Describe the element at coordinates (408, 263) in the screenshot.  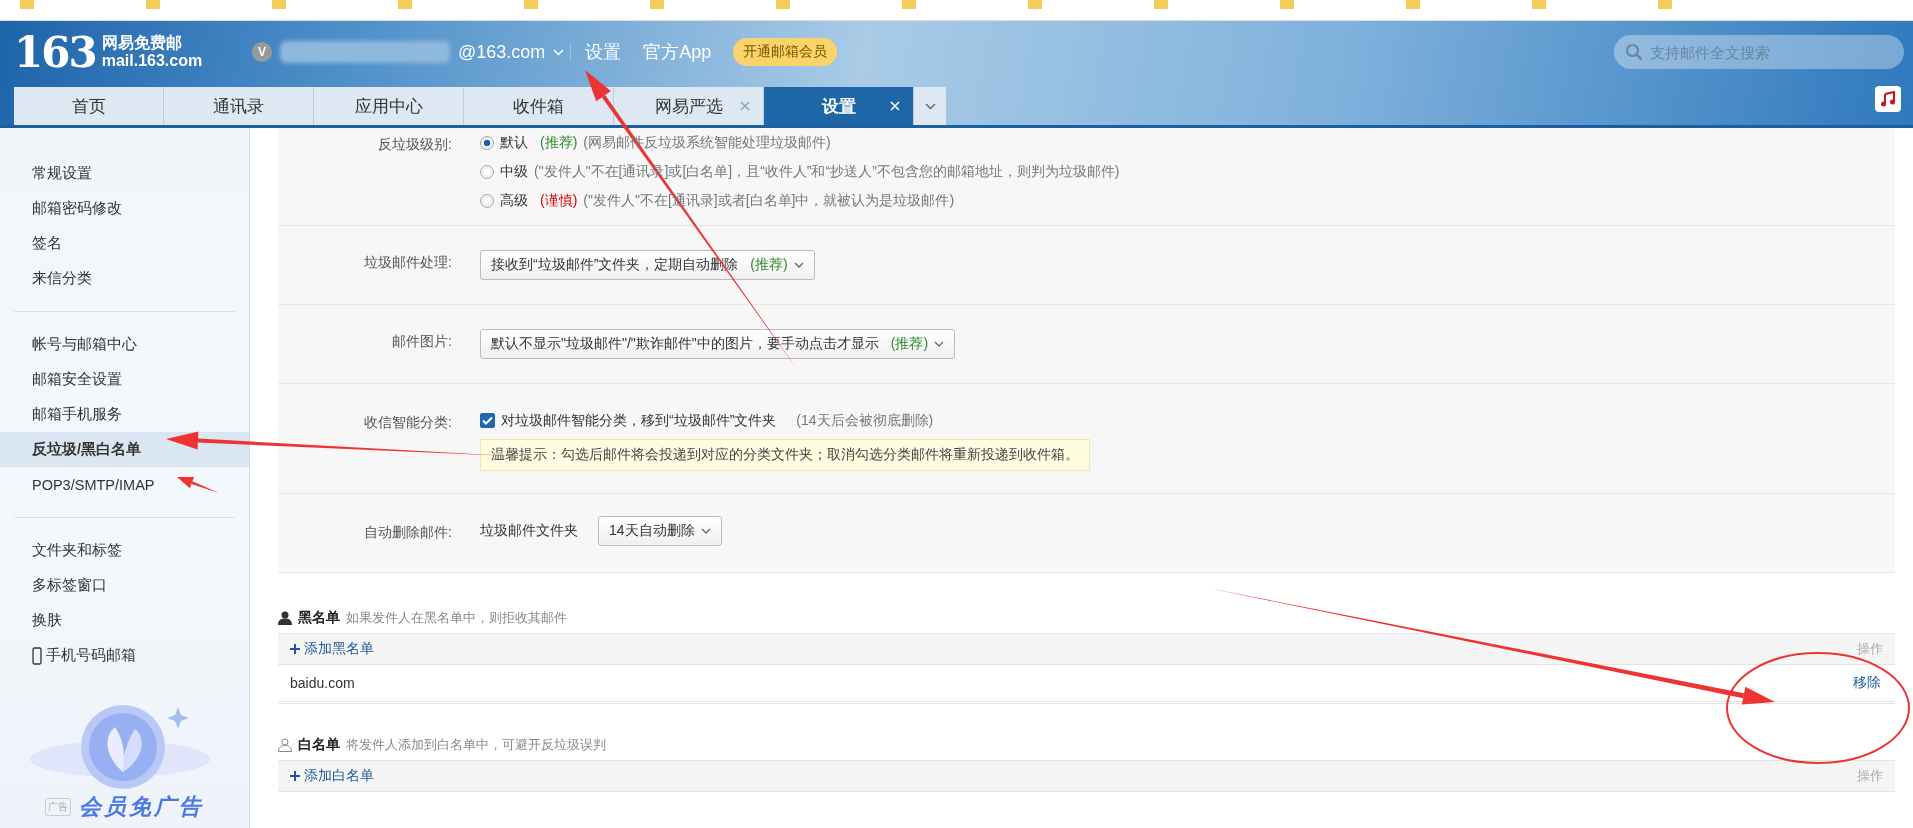
I see `setting-label: 垃圾邮件处理:` at that location.